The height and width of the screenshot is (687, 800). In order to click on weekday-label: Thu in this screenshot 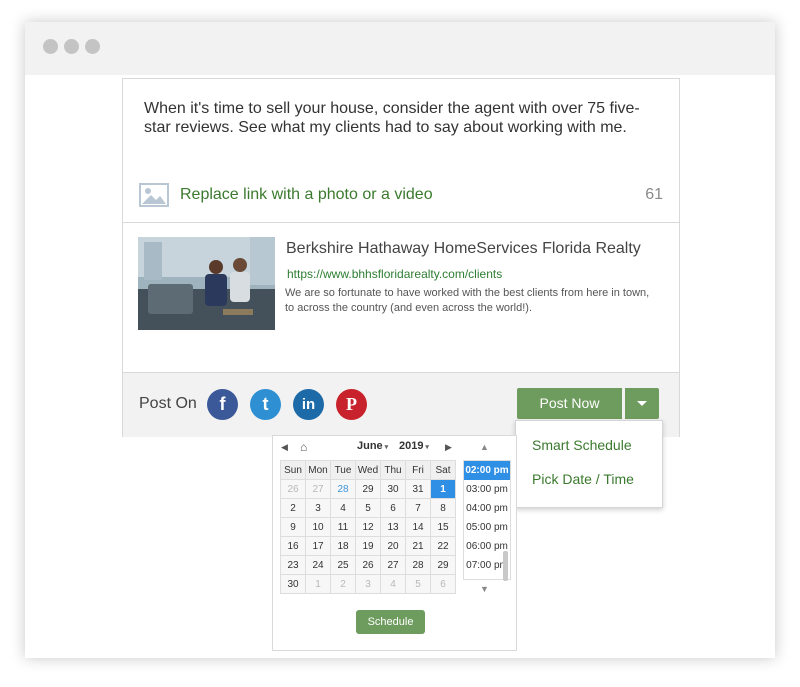, I will do `click(393, 470)`.